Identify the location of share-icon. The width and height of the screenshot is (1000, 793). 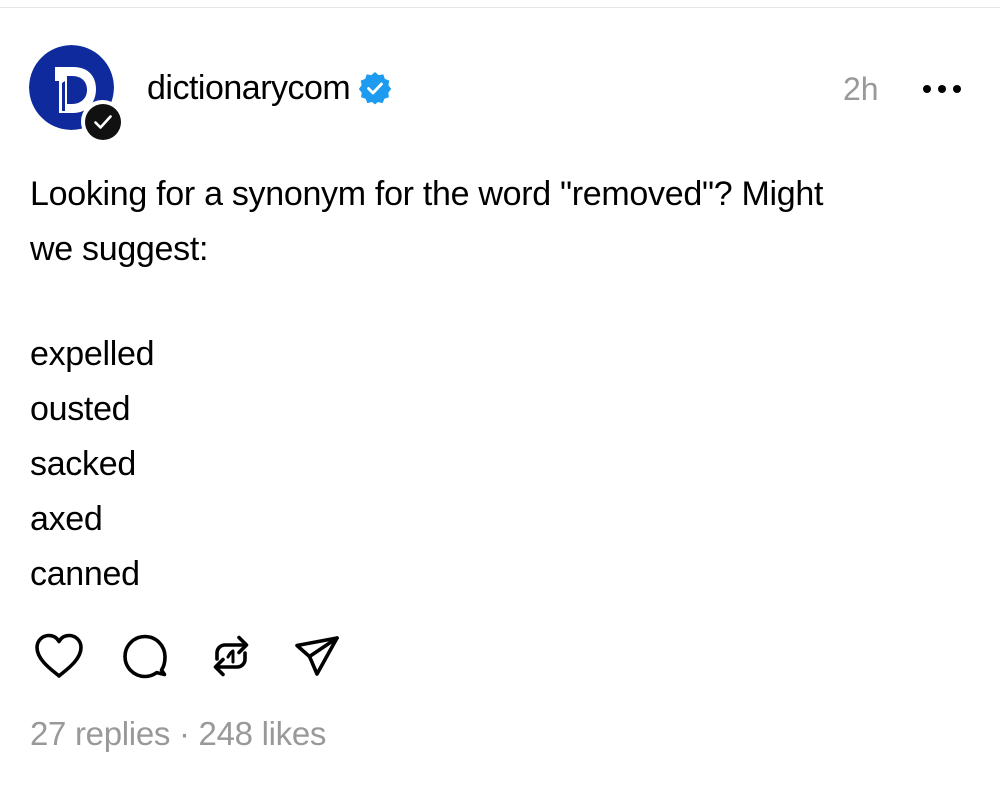
(317, 656).